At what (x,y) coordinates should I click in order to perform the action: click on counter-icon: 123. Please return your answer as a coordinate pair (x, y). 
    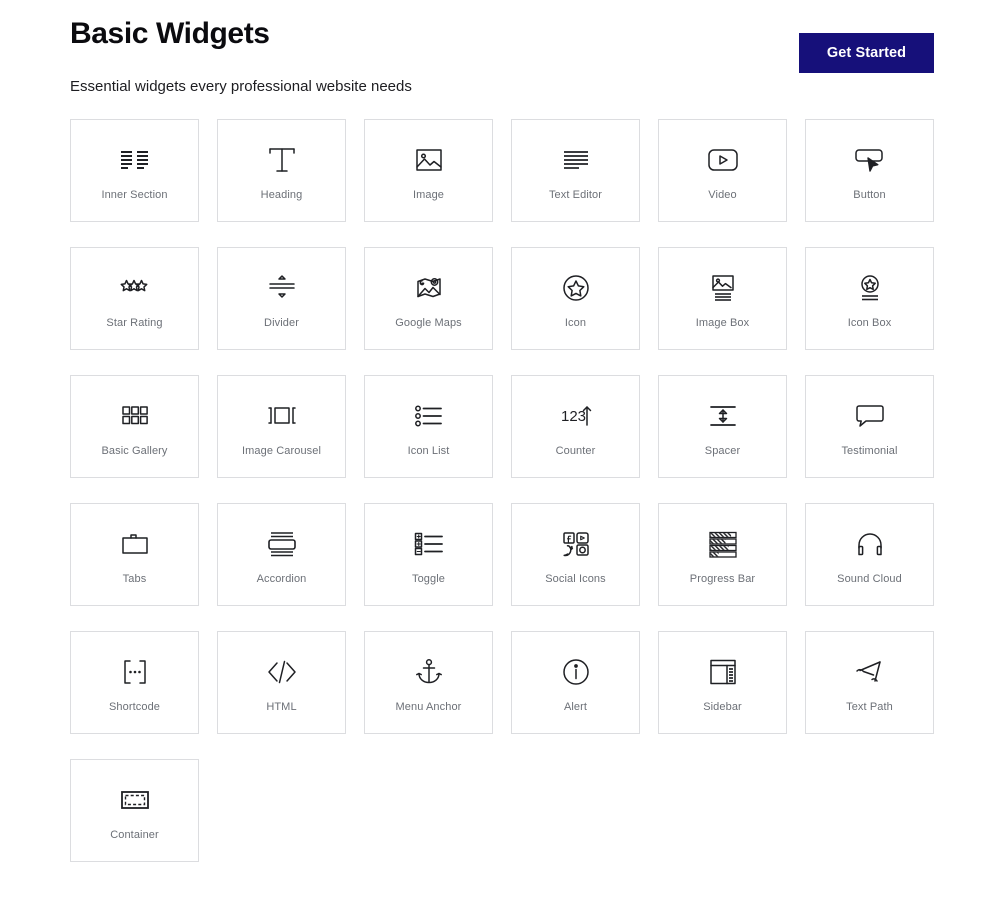
    Looking at the image, I should click on (576, 416).